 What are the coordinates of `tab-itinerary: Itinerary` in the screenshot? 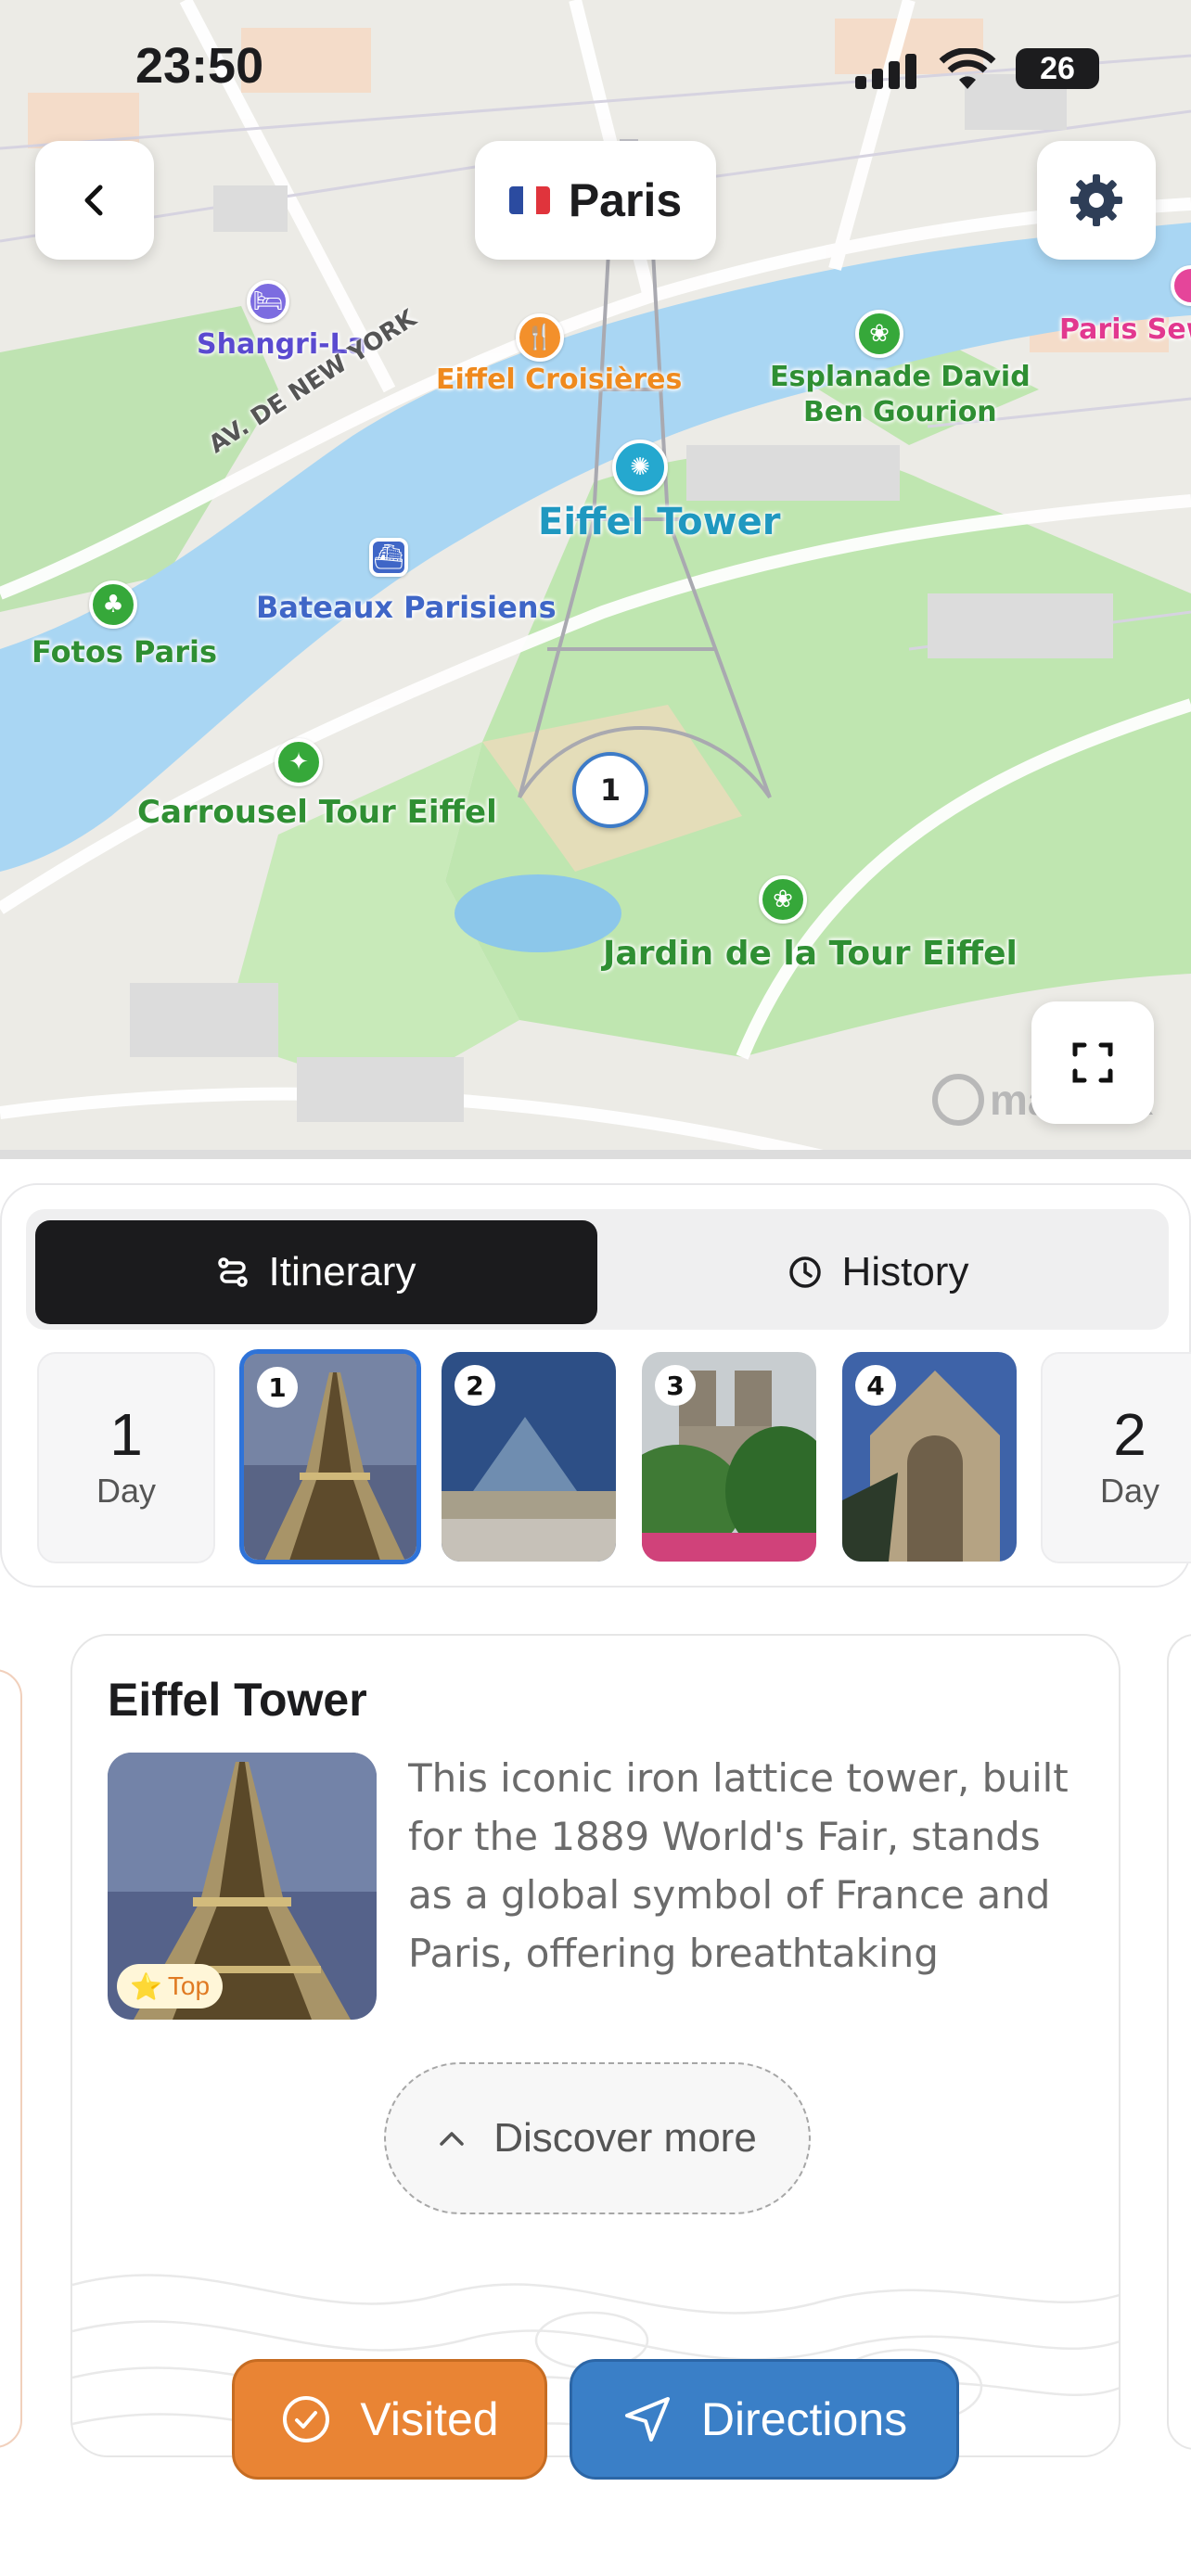 It's located at (316, 1272).